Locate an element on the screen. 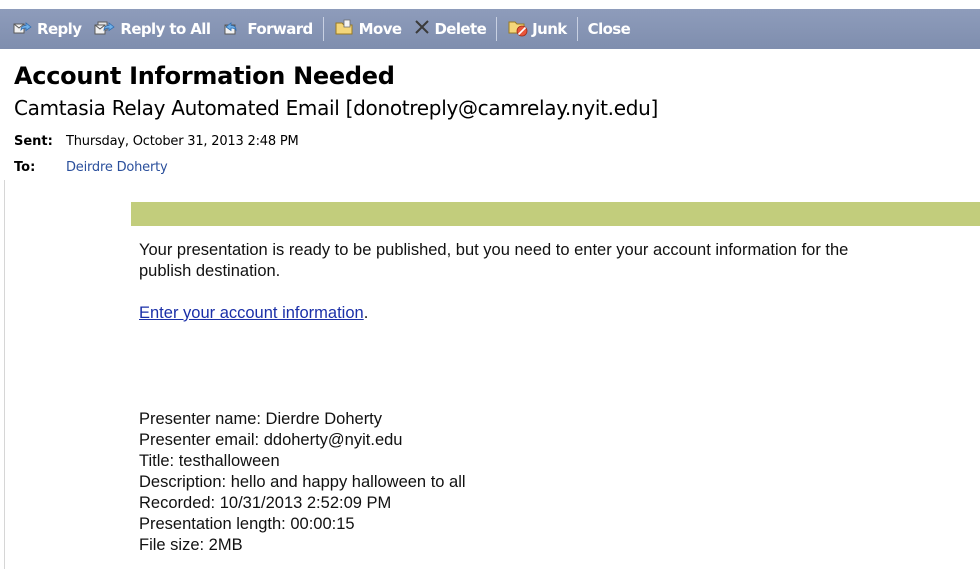 The width and height of the screenshot is (980, 569). account-link-line: Enter your account information. is located at coordinates (253, 313).